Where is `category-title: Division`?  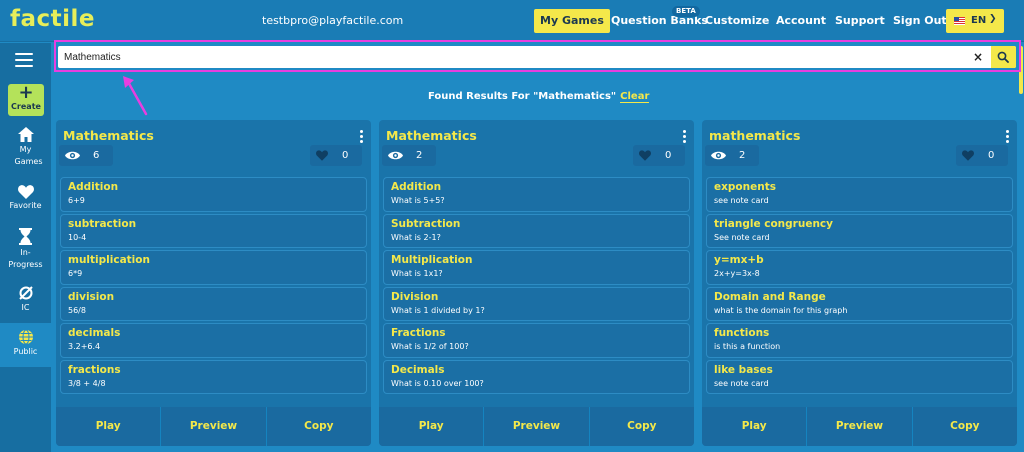
category-title: Division is located at coordinates (415, 296).